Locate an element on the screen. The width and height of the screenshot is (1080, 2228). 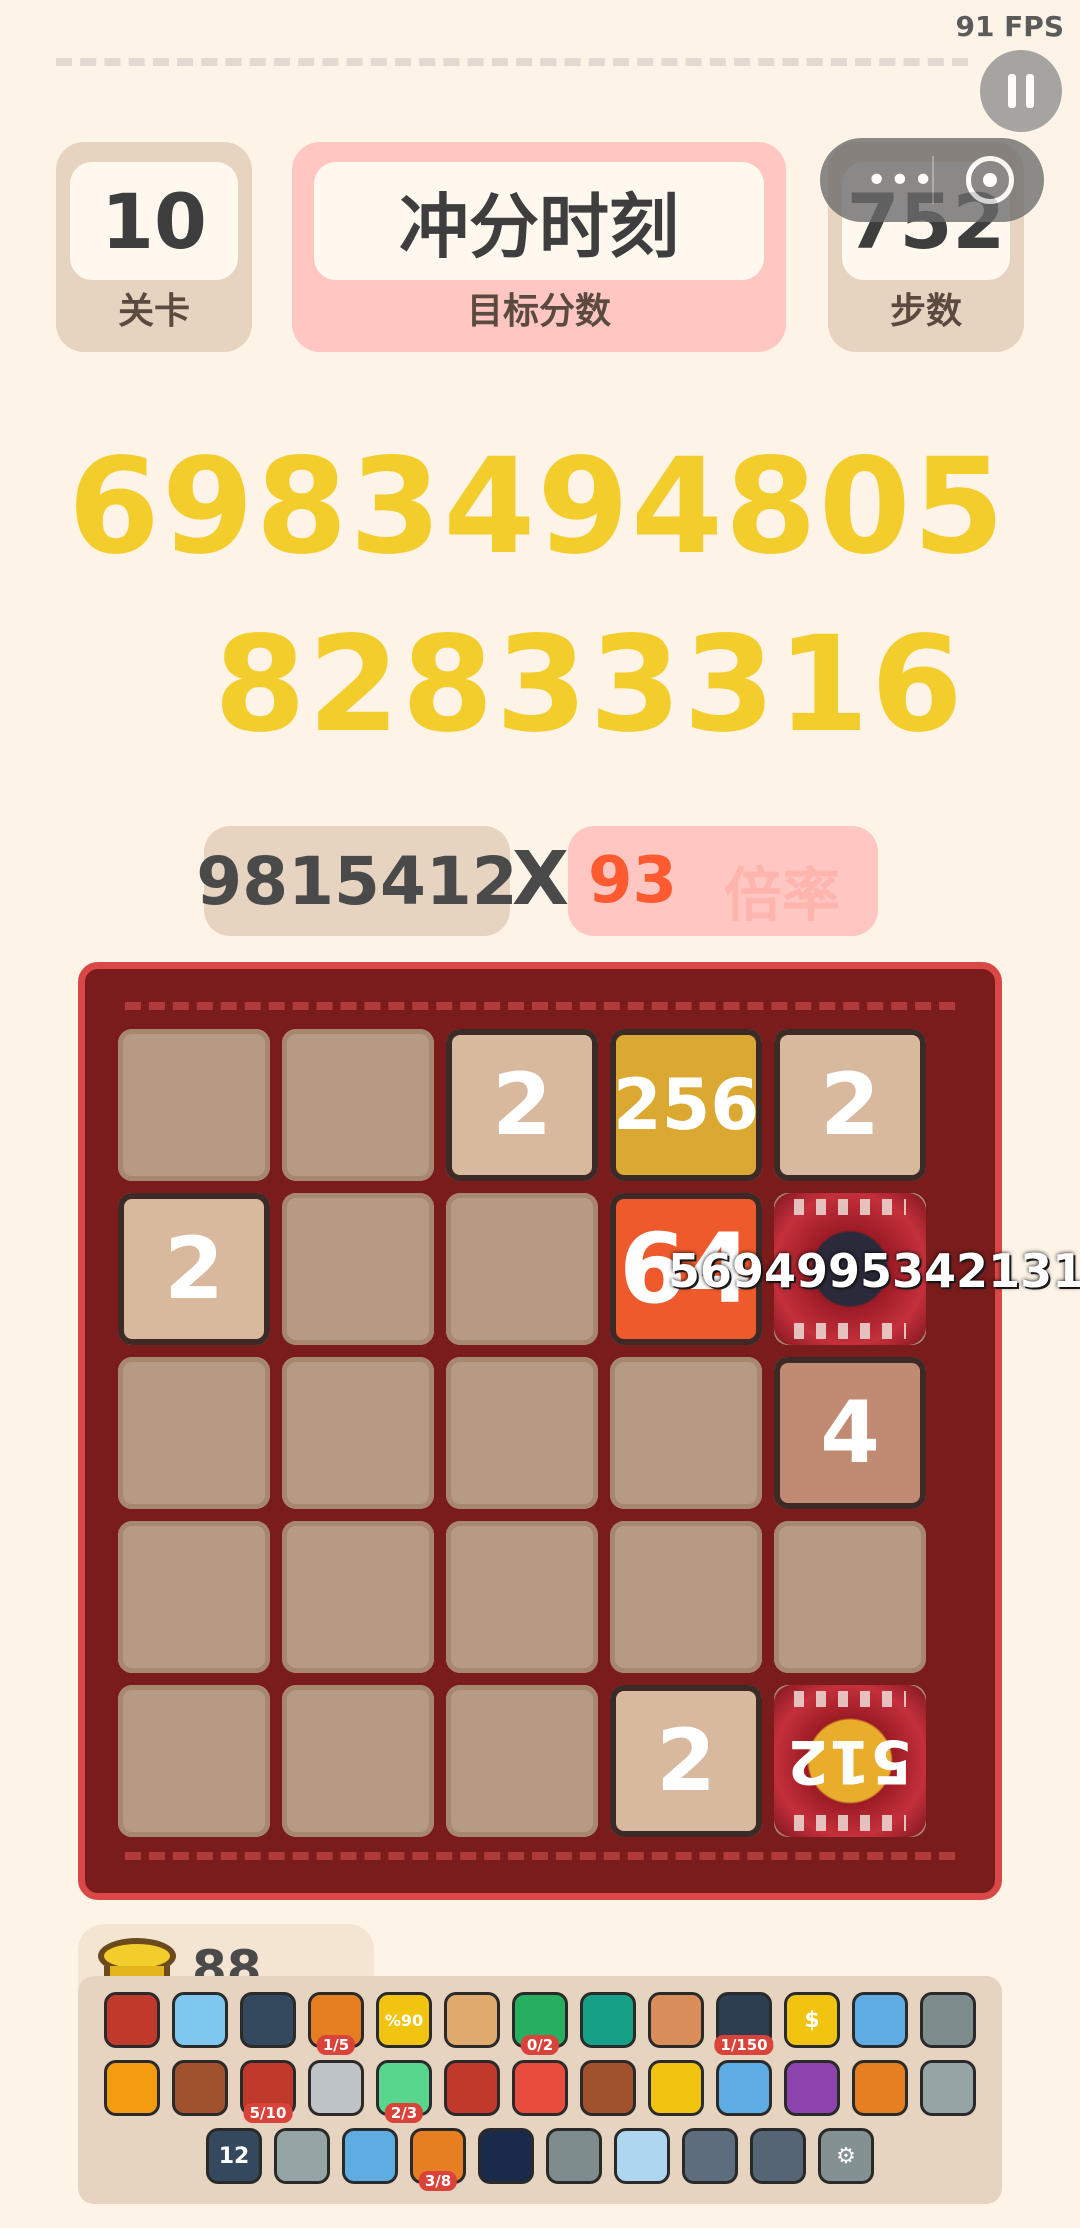
multiplier-label: 倍率 is located at coordinates (782, 895).